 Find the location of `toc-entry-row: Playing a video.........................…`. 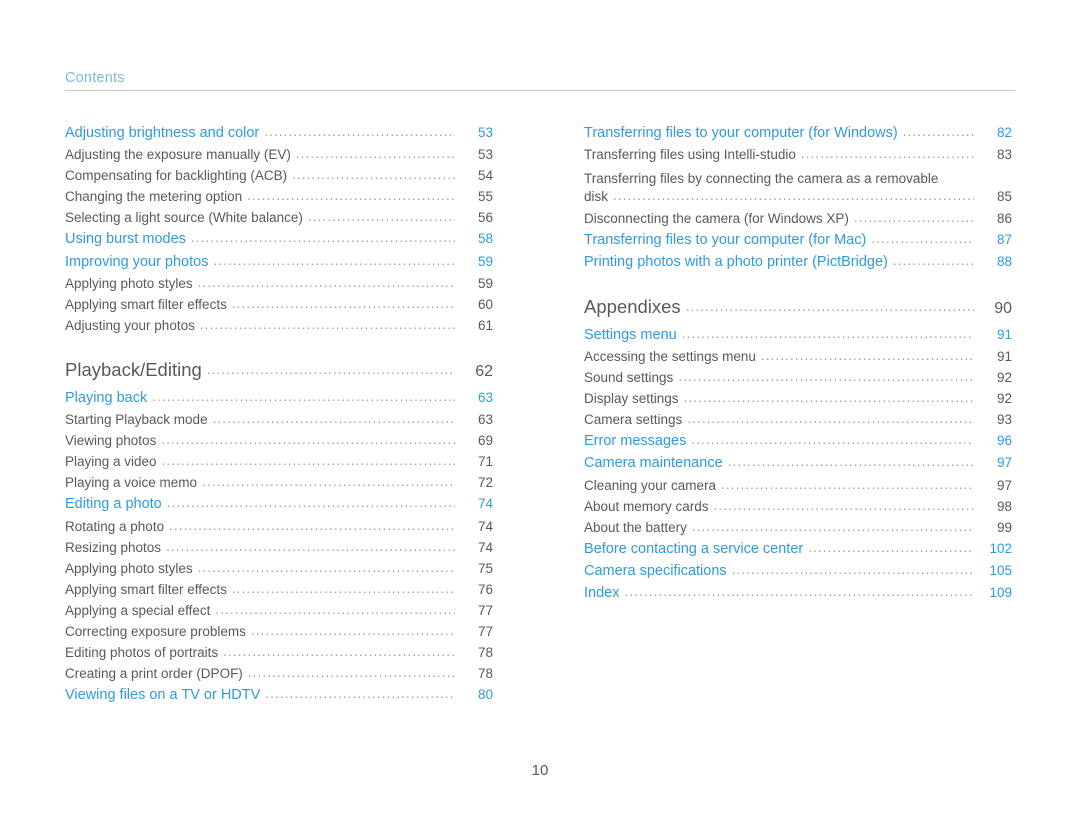

toc-entry-row: Playing a video.........................… is located at coordinates (279, 461).